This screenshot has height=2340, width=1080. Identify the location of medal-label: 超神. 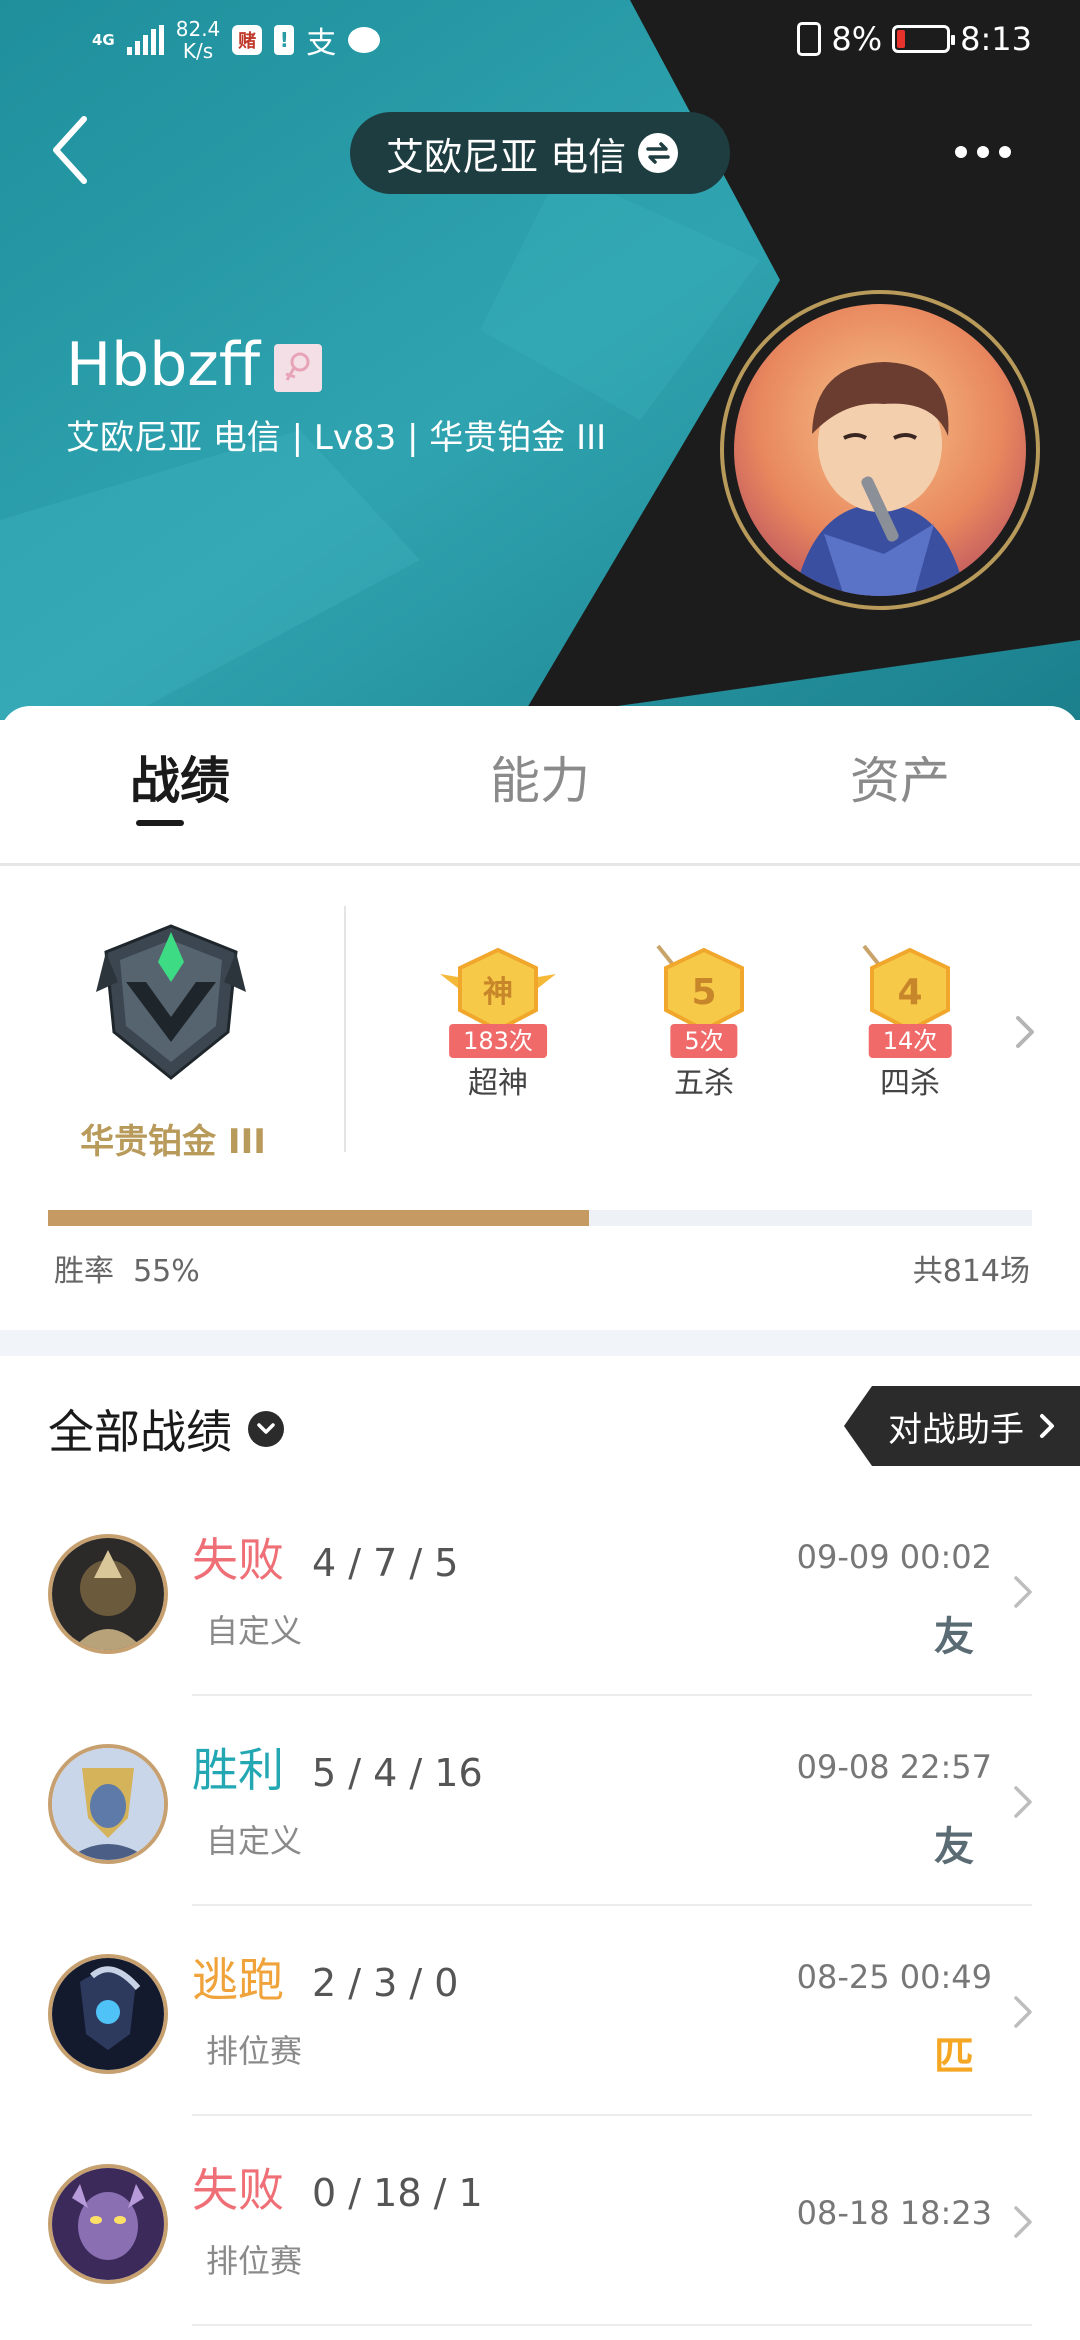
(498, 1083).